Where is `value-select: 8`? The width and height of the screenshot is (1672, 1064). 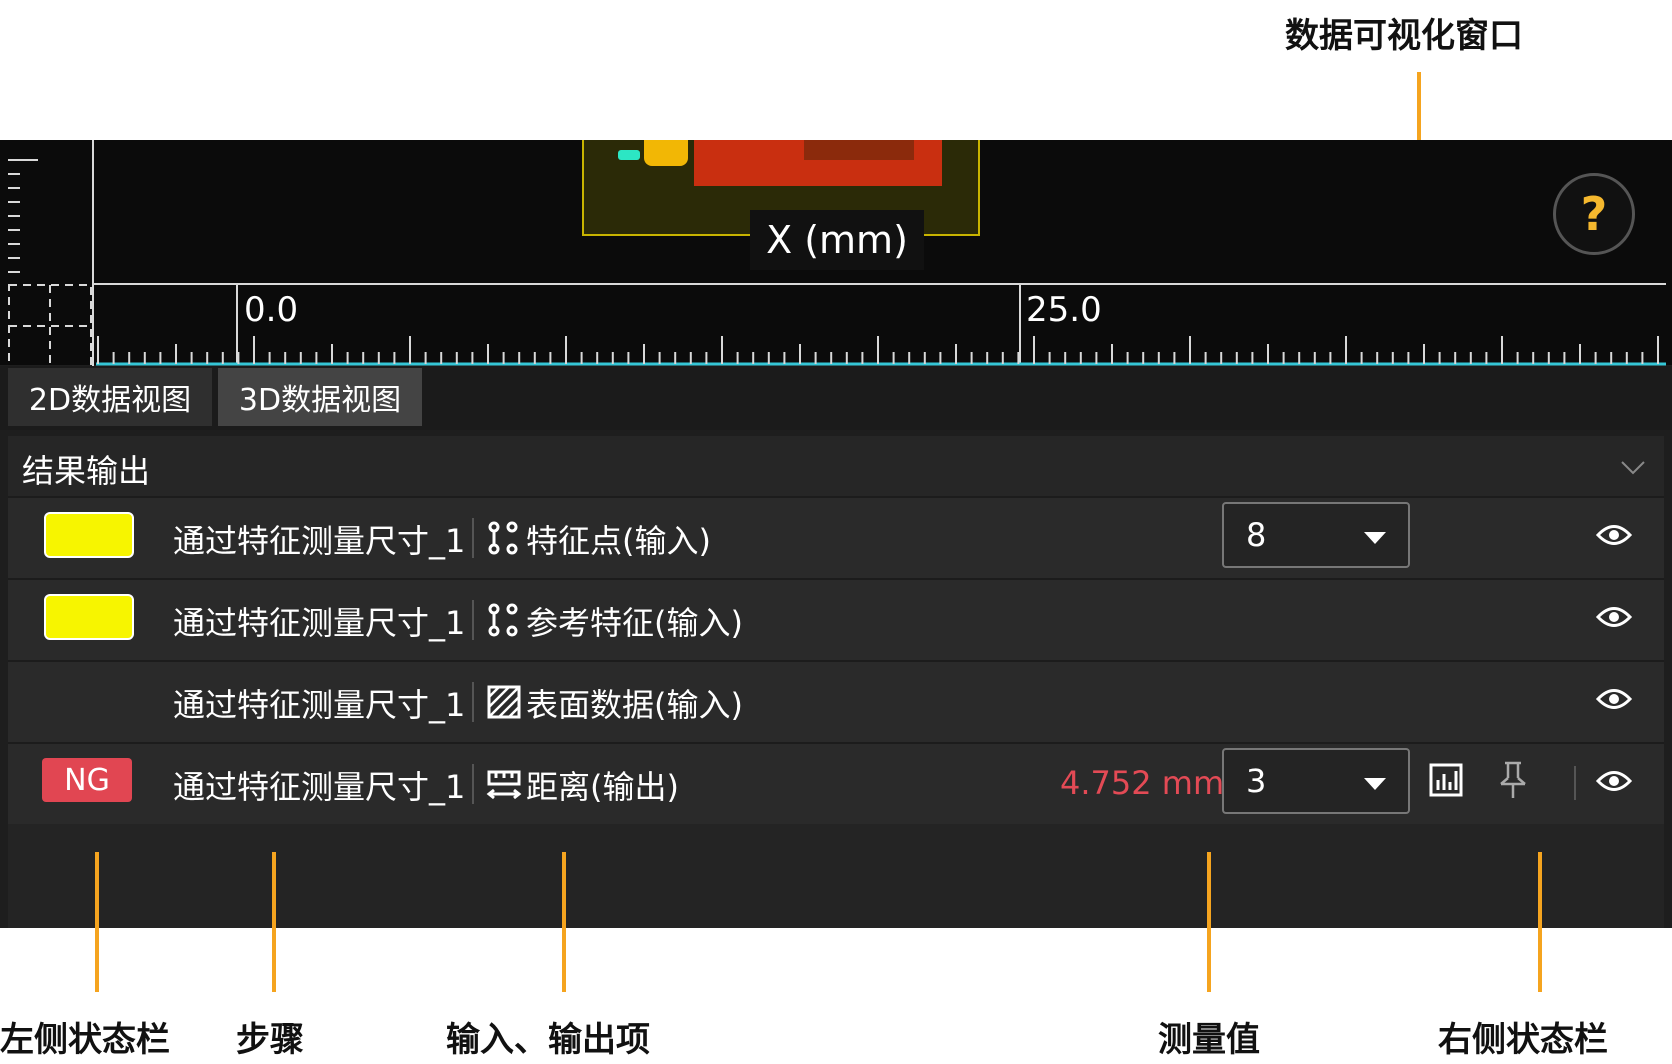 value-select: 8 is located at coordinates (1316, 535).